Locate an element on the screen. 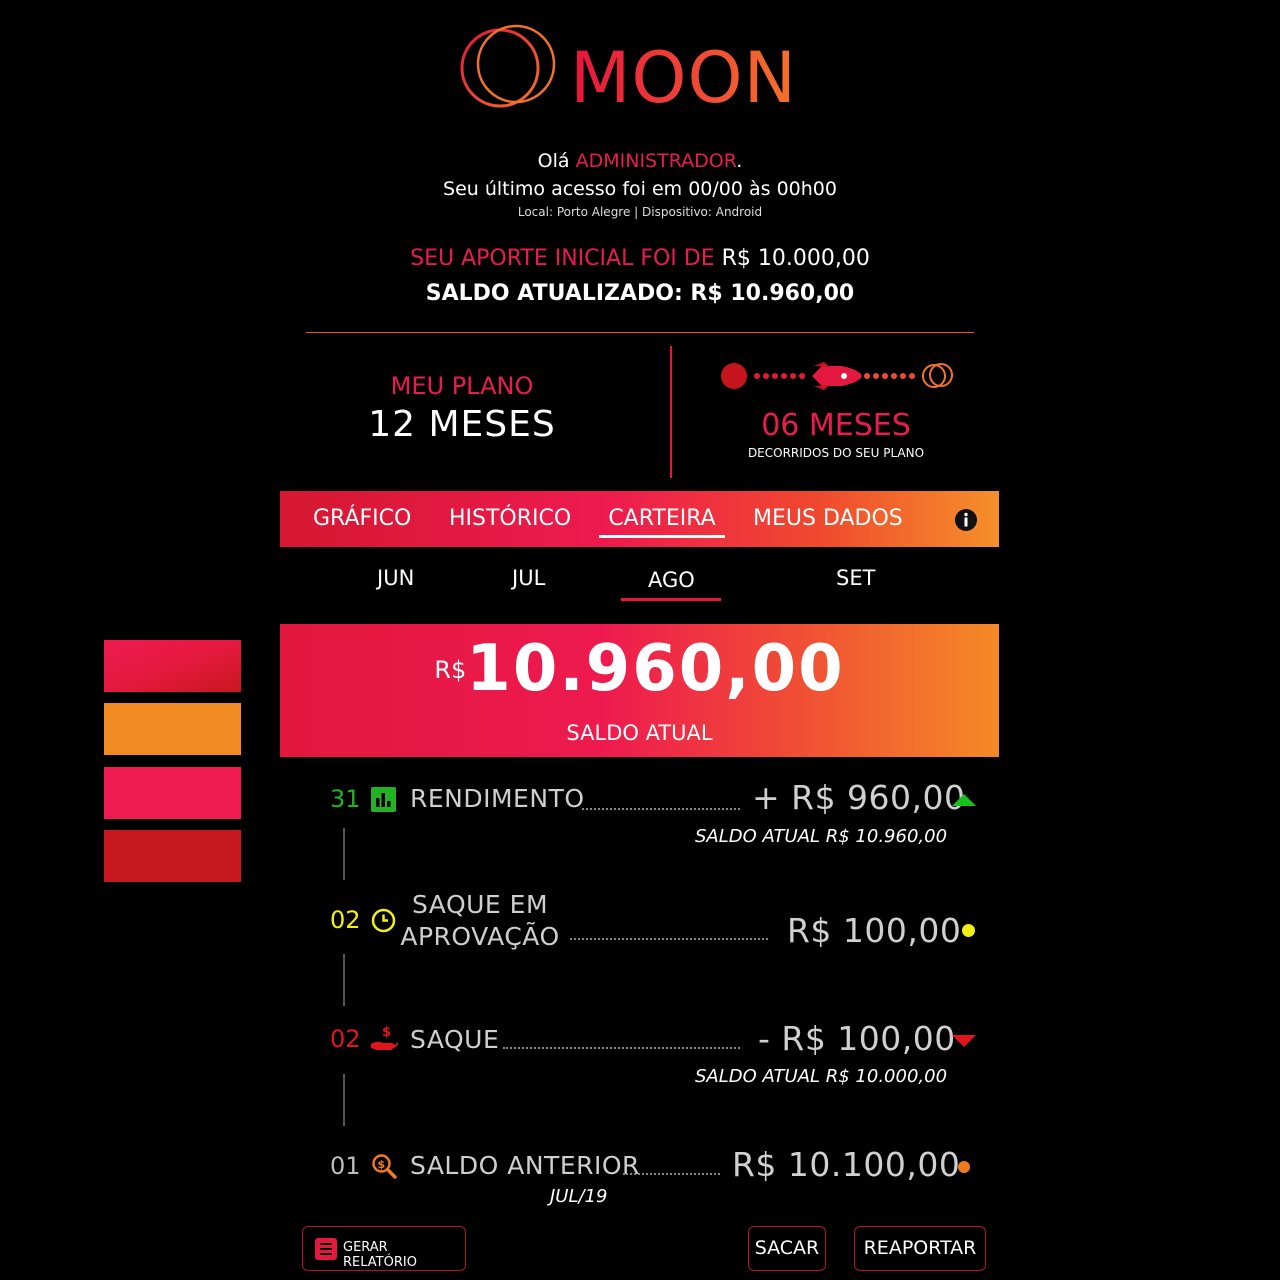 The image size is (1280, 1280). swatch-orange is located at coordinates (172, 729).